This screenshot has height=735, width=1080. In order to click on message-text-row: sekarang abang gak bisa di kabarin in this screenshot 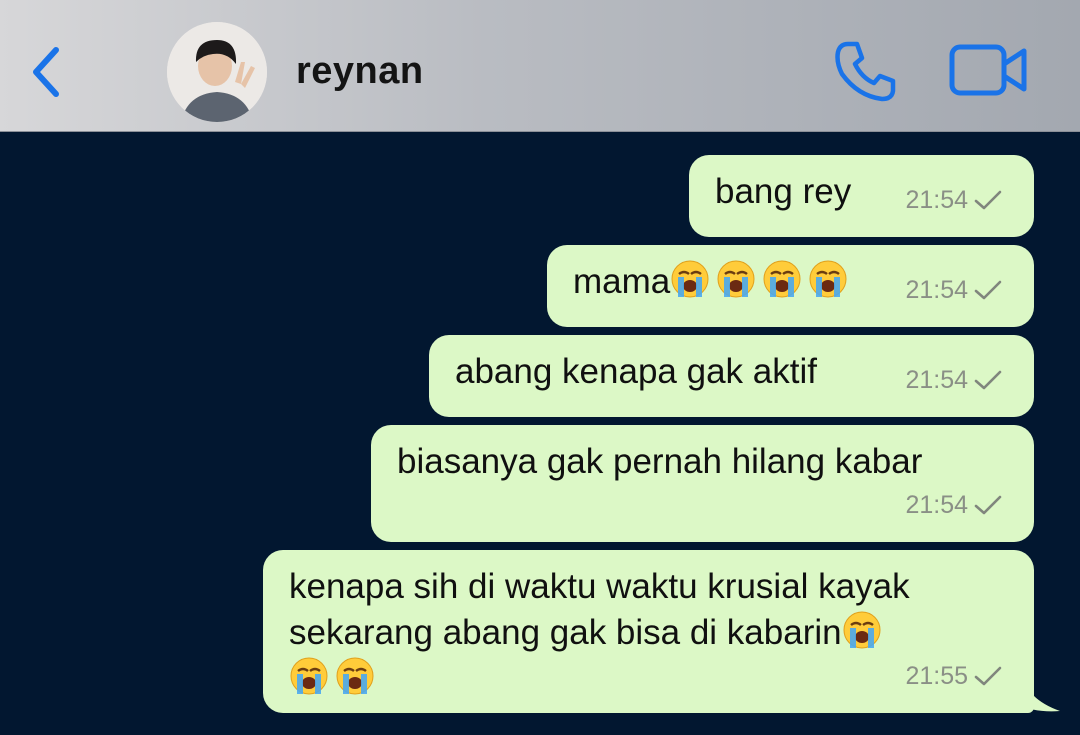, I will do `click(649, 633)`.